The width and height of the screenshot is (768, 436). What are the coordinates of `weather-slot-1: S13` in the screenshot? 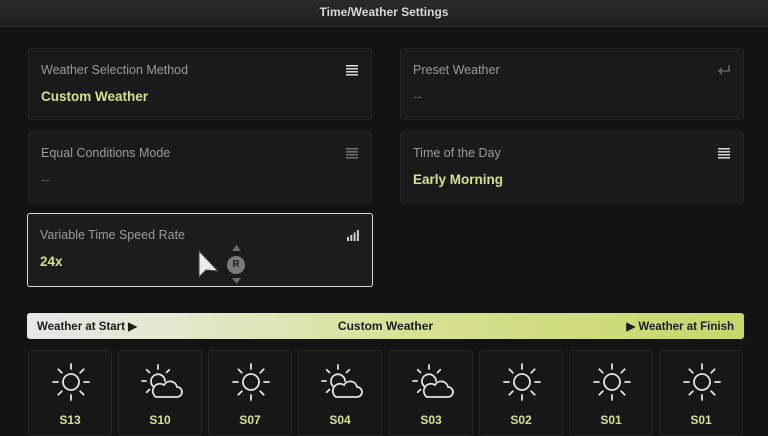 It's located at (70, 393).